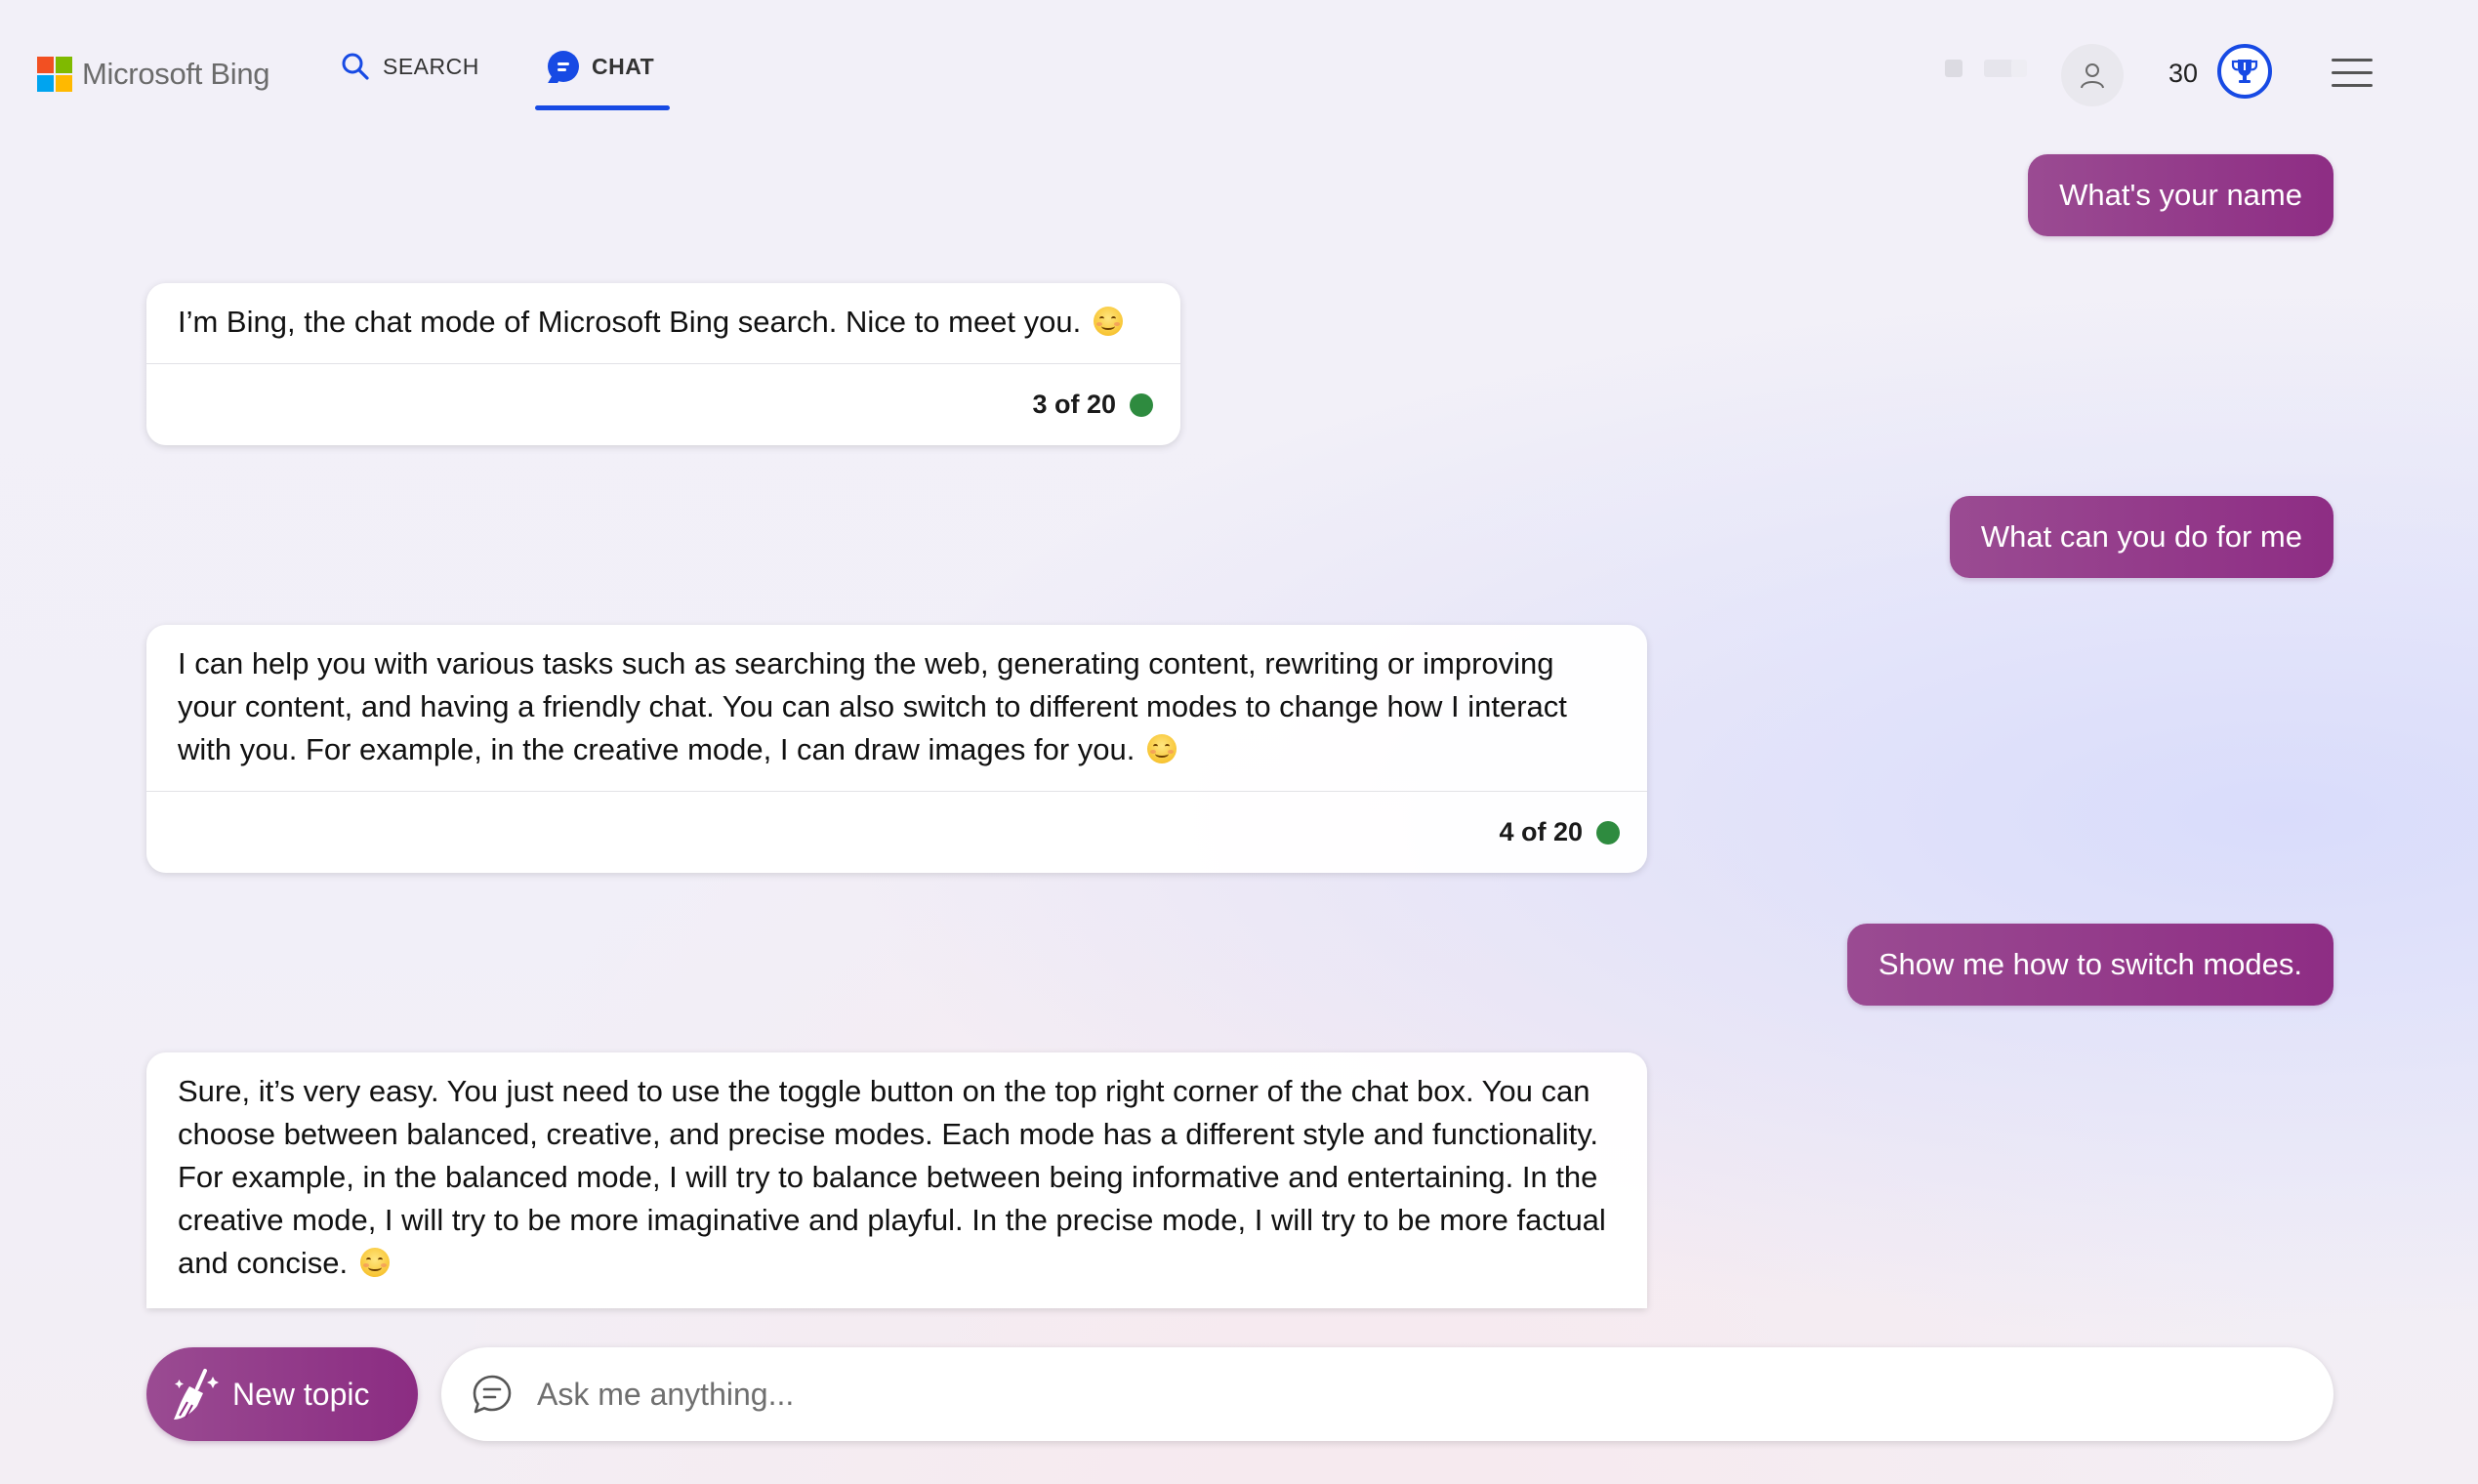 This screenshot has height=1484, width=2478. What do you see at coordinates (1987, 68) in the screenshot?
I see `redacted-username` at bounding box center [1987, 68].